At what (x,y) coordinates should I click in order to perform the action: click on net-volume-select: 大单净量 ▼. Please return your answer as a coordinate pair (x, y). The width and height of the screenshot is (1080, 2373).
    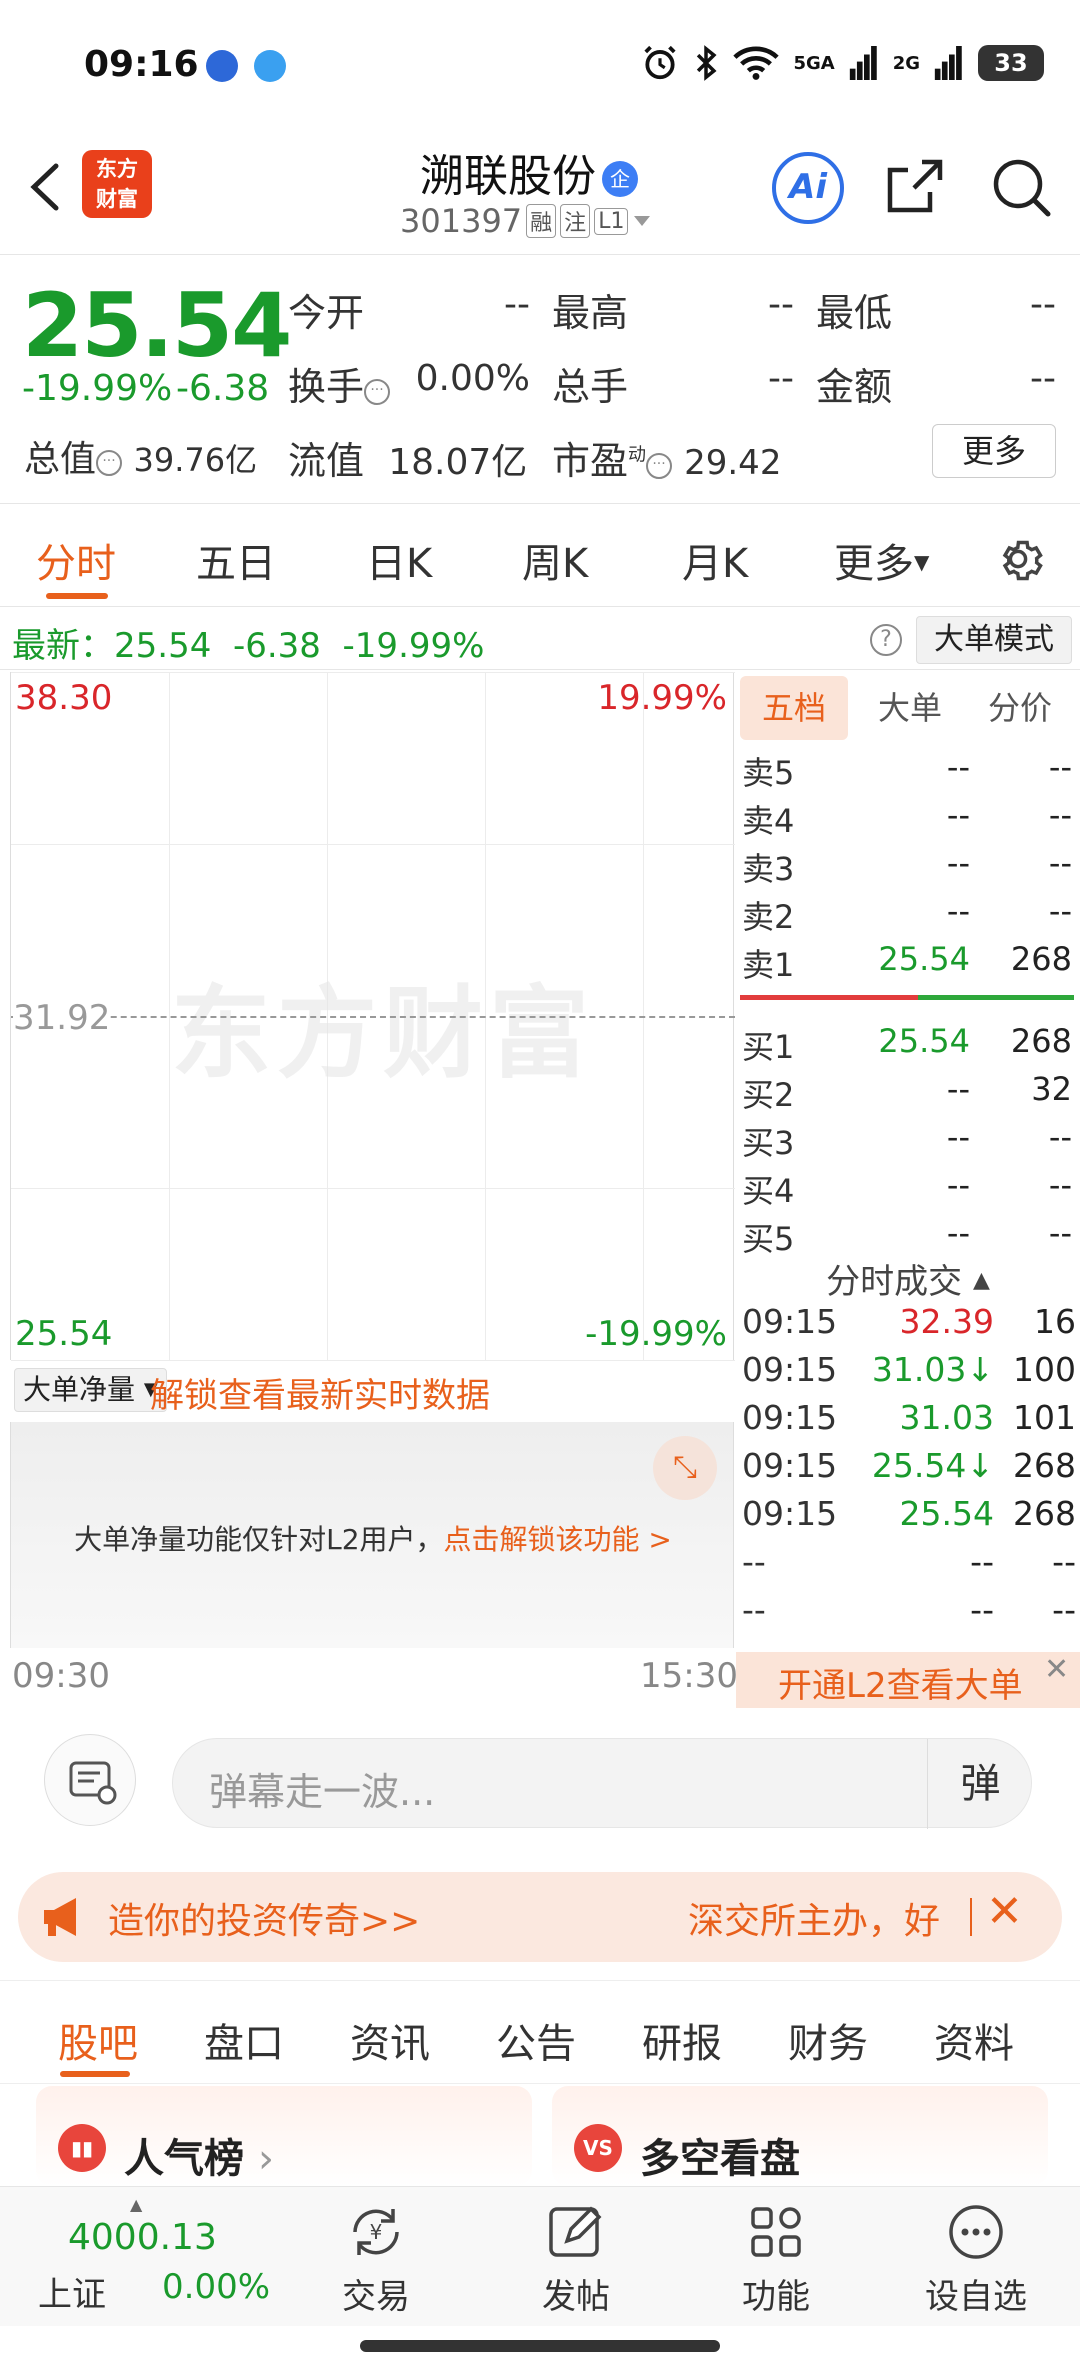
    Looking at the image, I should click on (90, 1390).